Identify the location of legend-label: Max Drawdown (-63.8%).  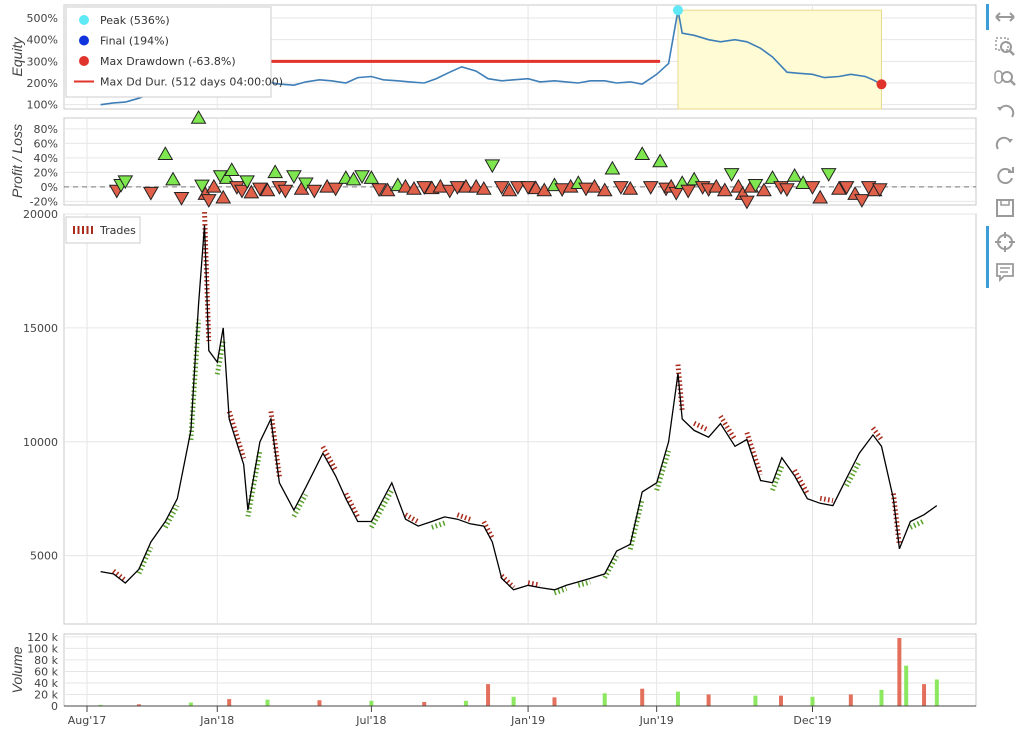
(168, 61).